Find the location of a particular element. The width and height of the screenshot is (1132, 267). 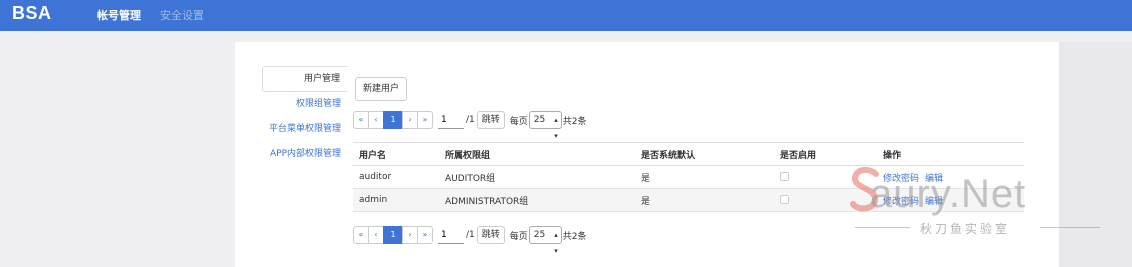

top-navbar: BSA 帐号管理 安全设置 is located at coordinates (566, 15).